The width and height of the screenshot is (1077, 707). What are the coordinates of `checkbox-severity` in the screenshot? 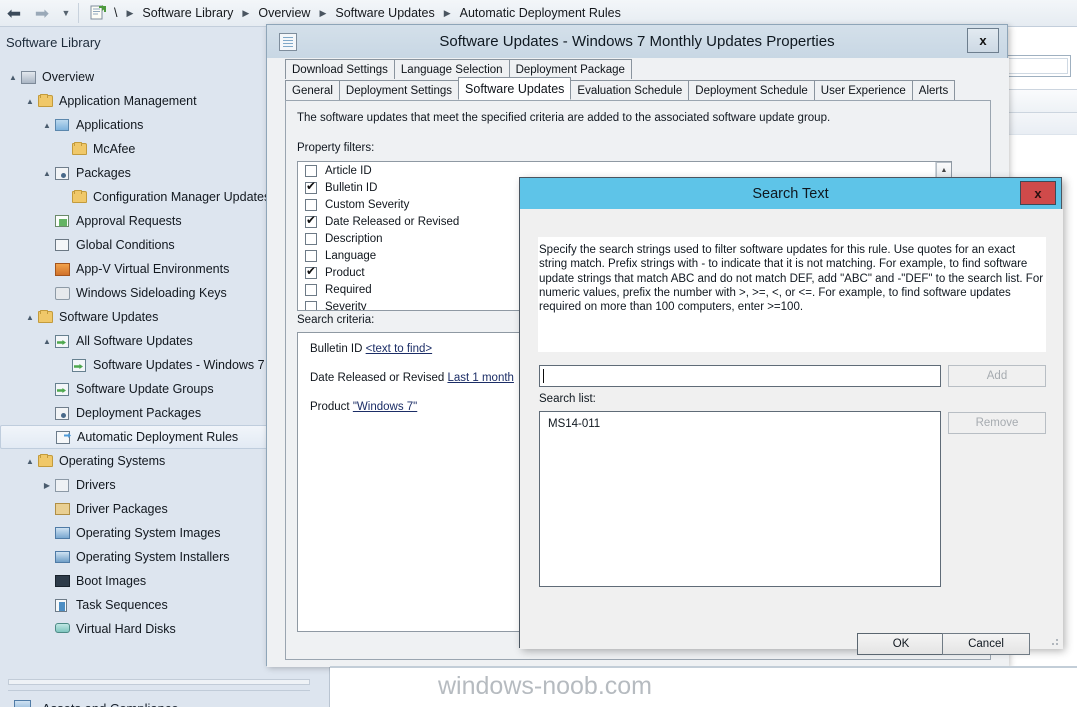 It's located at (311, 305).